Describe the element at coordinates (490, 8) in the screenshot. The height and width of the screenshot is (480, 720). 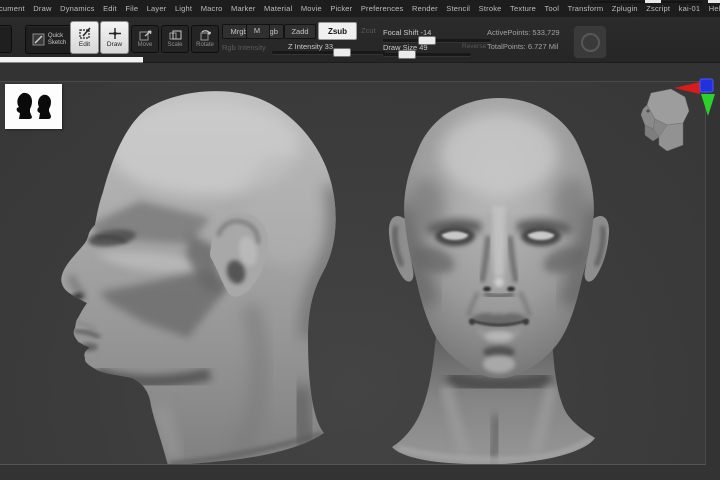
I see `menu-item-stroke: Stroke` at that location.